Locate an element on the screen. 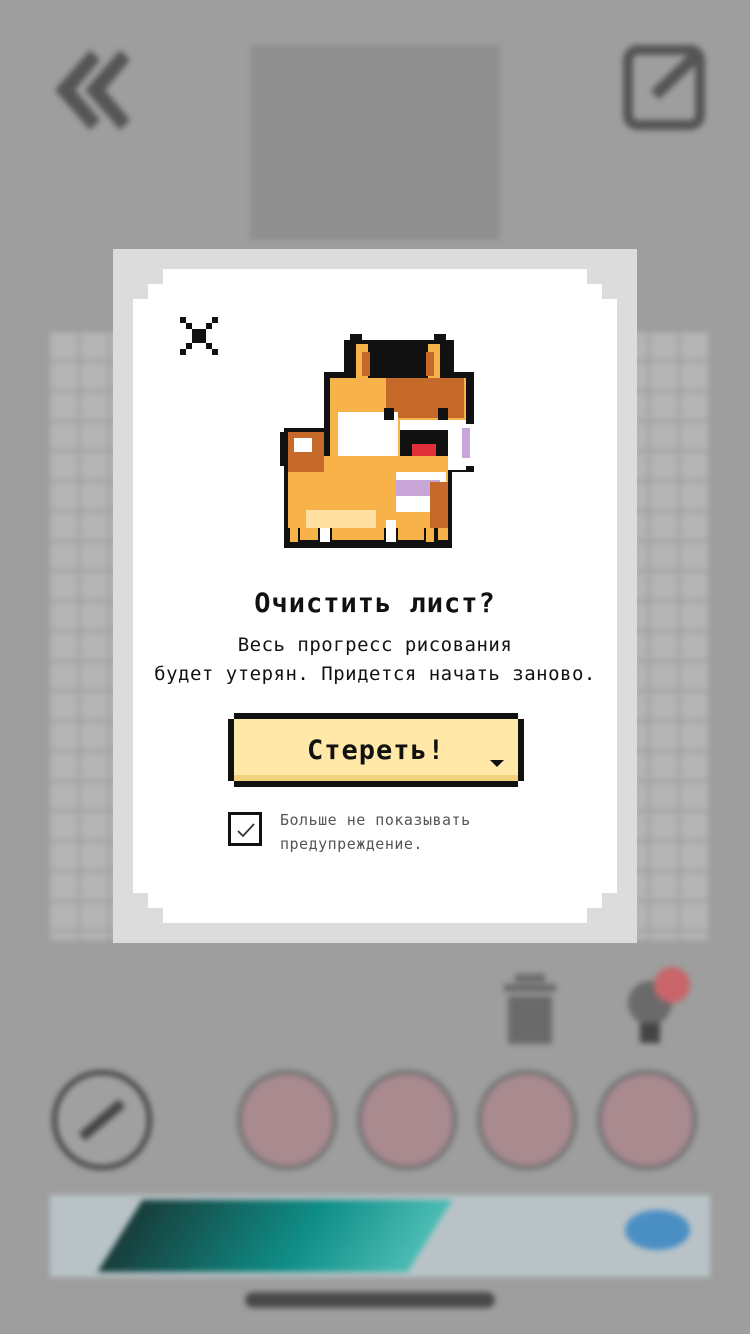 This screenshot has width=750, height=1334. shiba-dog-illustration is located at coordinates (374, 440).